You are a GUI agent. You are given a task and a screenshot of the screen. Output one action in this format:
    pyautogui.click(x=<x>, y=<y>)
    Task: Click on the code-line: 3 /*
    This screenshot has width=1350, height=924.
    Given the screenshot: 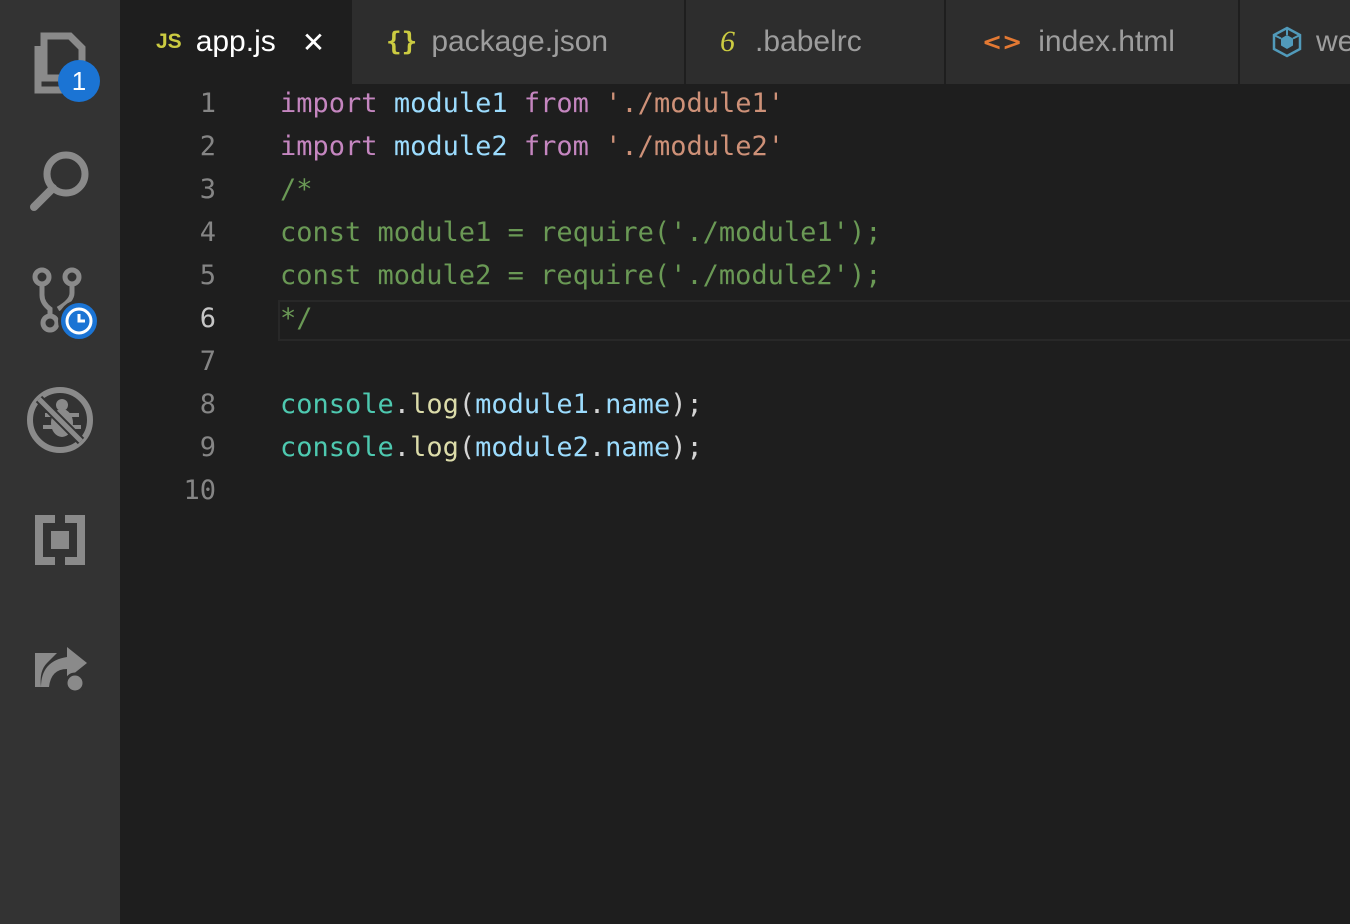 What is the action you would take?
    pyautogui.click(x=735, y=189)
    